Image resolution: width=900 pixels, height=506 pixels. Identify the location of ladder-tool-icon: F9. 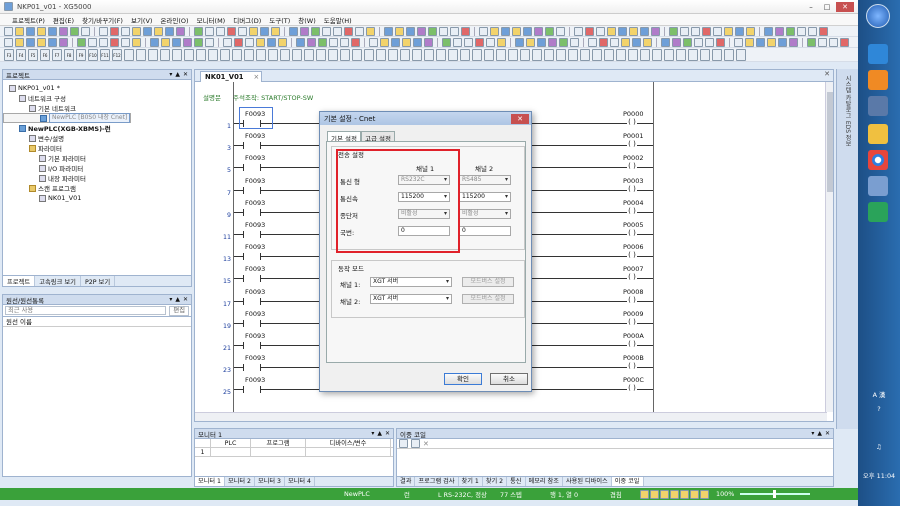
(81, 54).